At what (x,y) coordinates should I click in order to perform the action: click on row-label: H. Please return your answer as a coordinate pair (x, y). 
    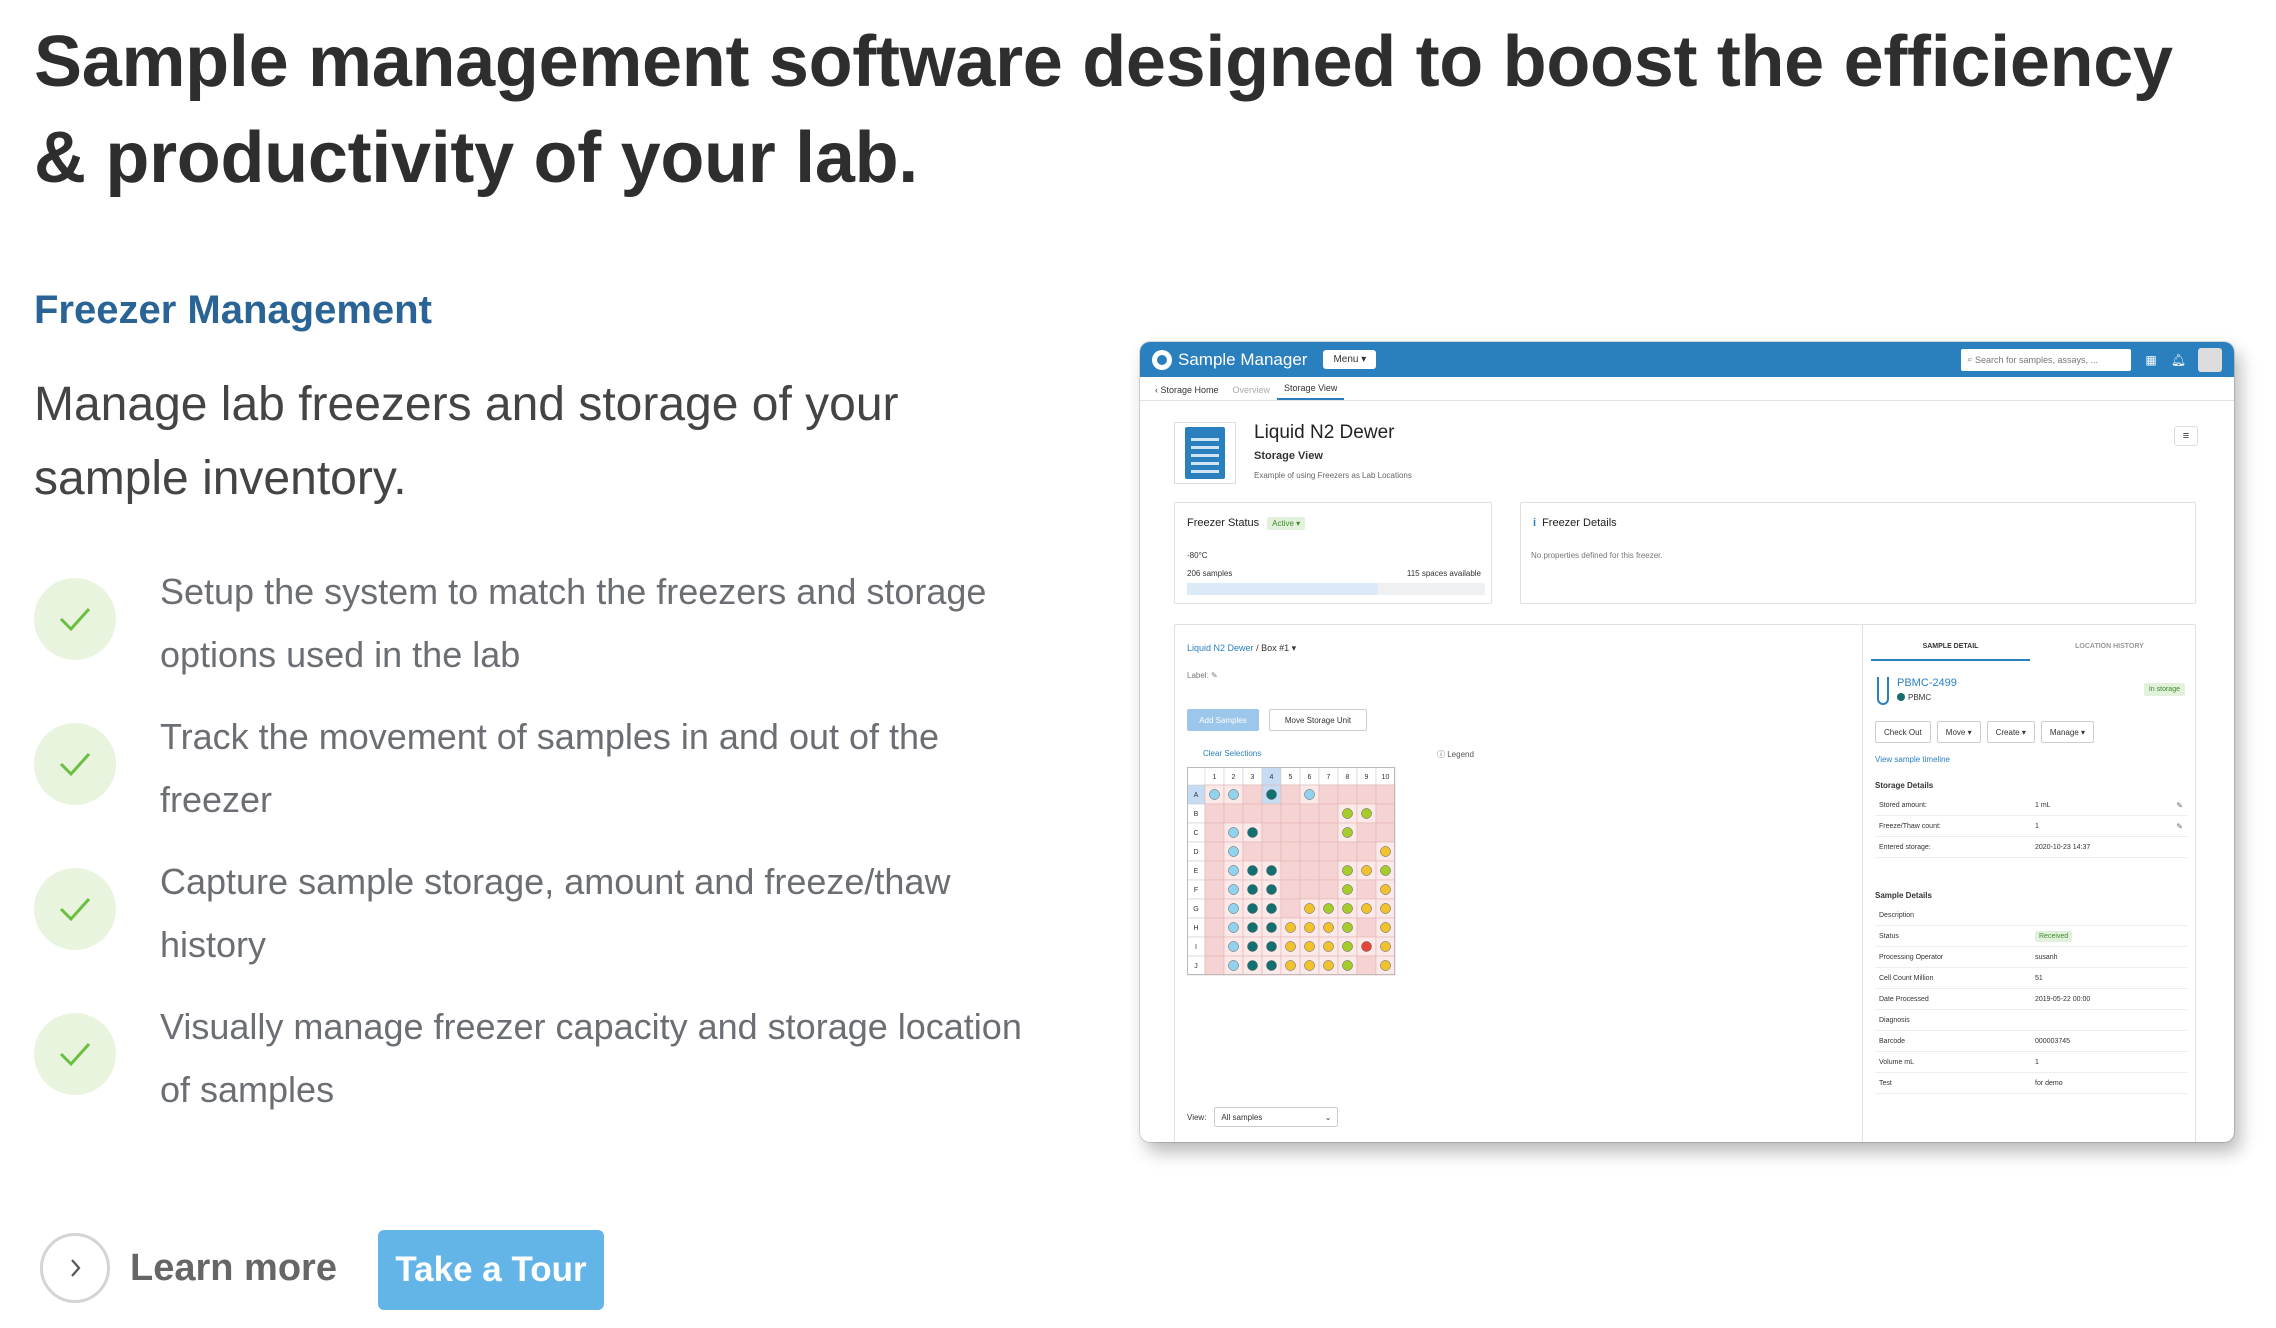
    Looking at the image, I should click on (1195, 928).